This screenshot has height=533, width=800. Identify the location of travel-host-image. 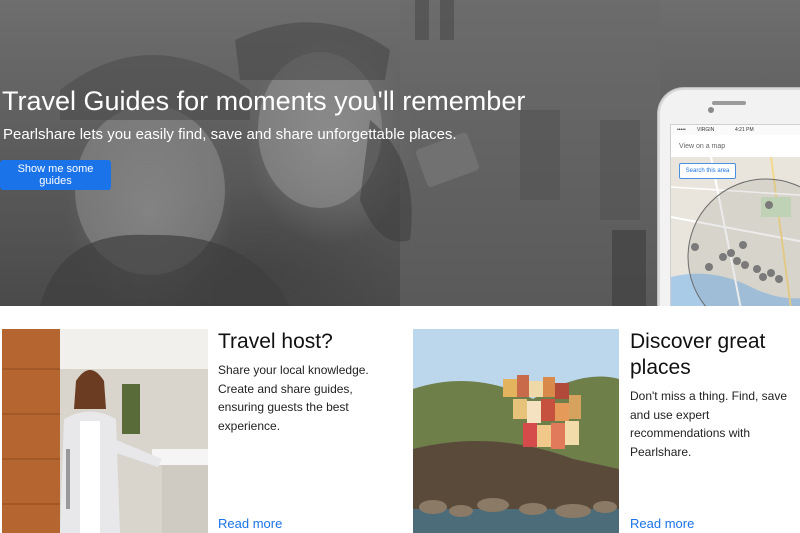
(105, 431).